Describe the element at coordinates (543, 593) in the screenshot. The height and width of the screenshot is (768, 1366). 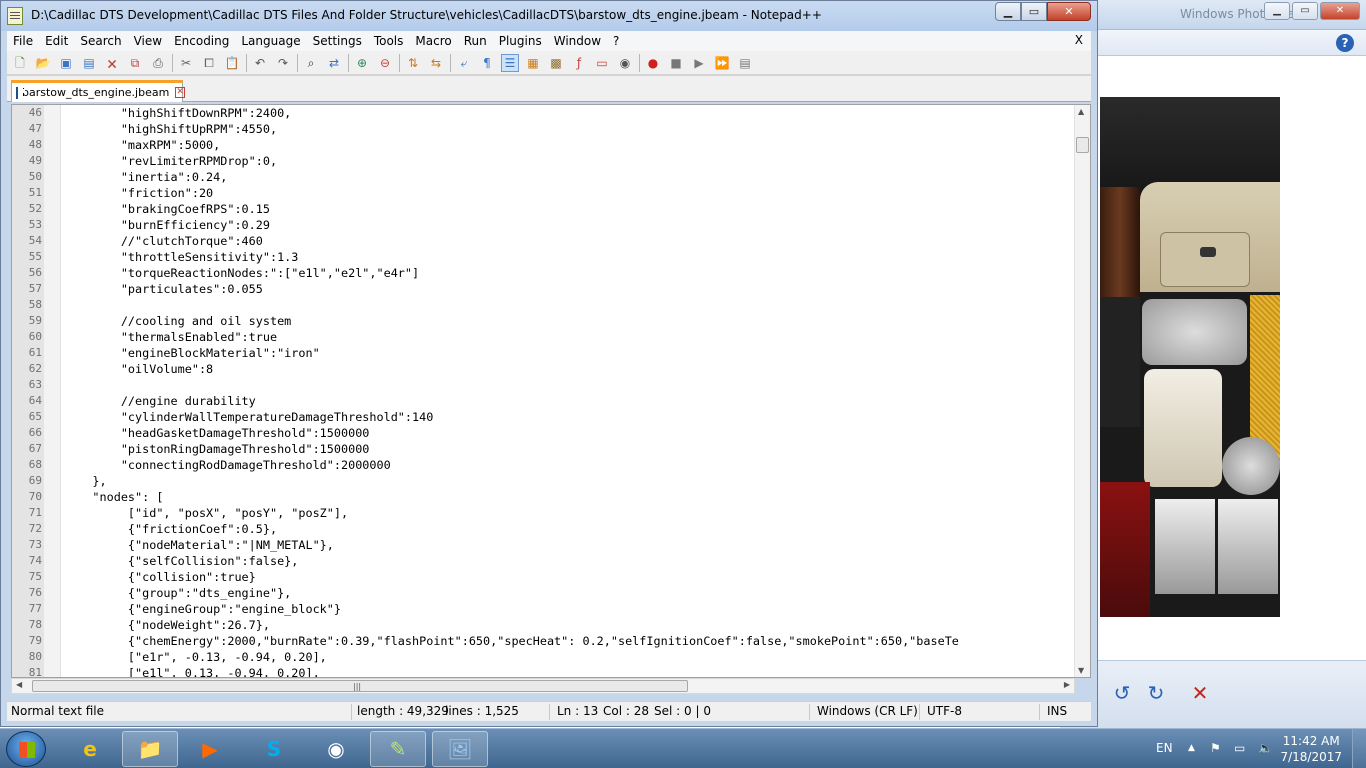
I see `code-line: 76 {"group":"dts_engine"},` at that location.